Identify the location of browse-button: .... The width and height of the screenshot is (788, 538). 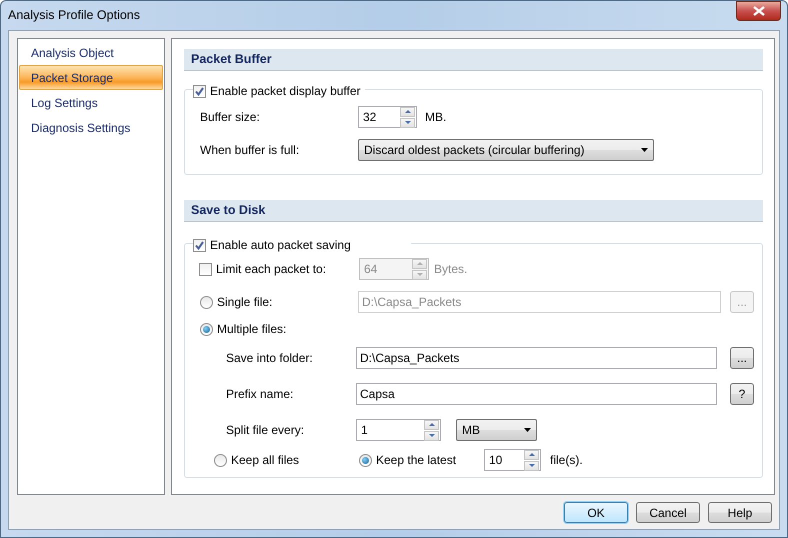
(742, 358).